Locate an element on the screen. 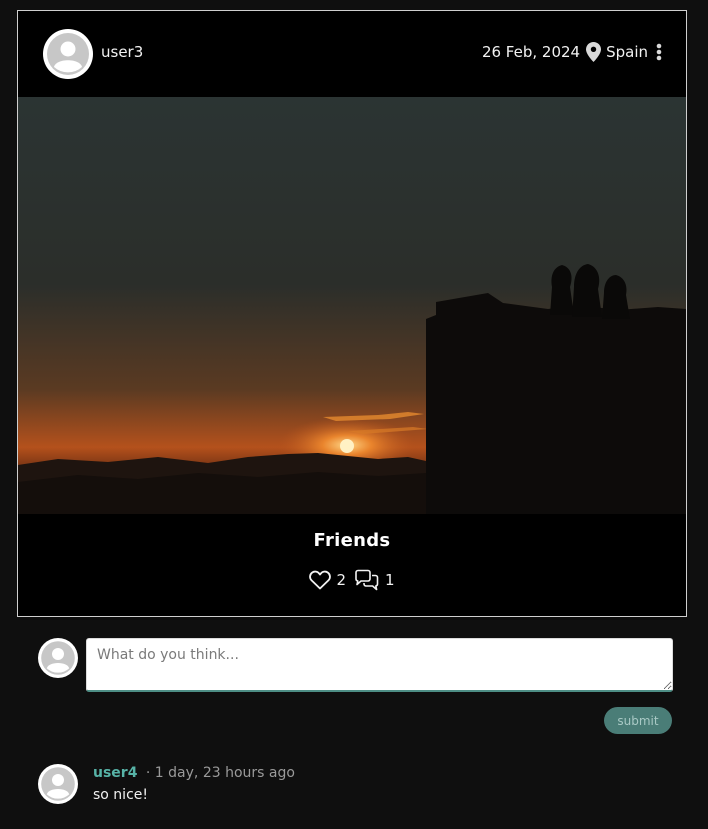  post-stats: 2 1 is located at coordinates (352, 580).